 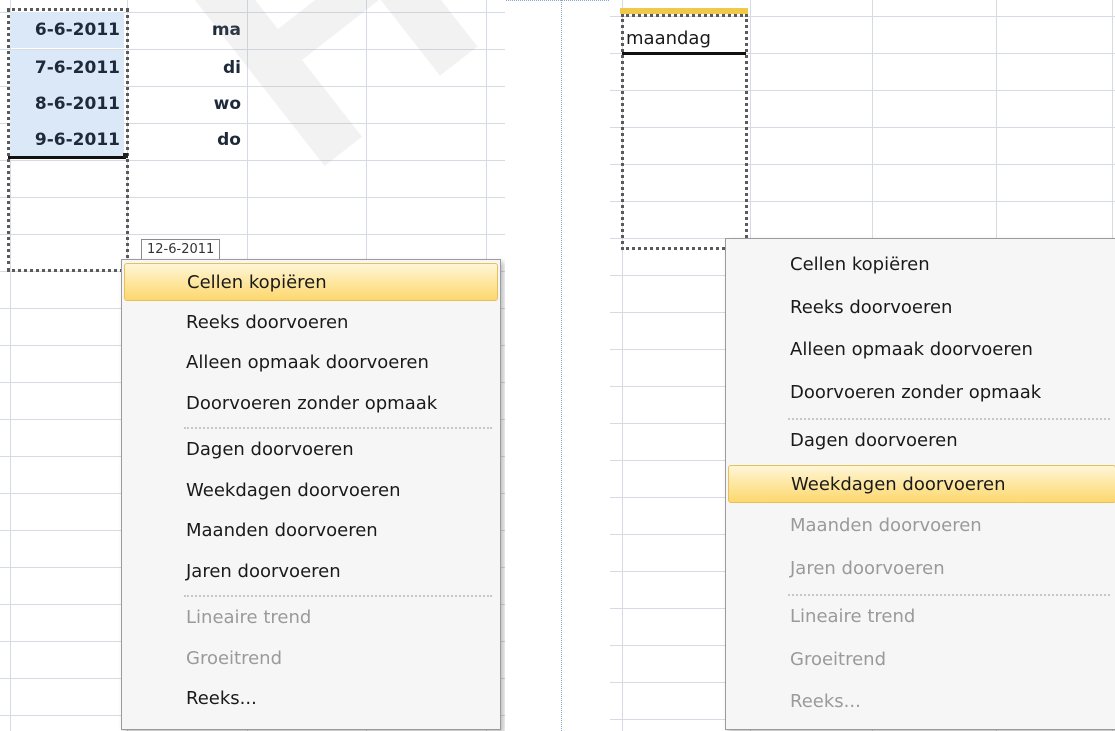 What do you see at coordinates (187, 104) in the screenshot?
I see `day-cell: wo` at bounding box center [187, 104].